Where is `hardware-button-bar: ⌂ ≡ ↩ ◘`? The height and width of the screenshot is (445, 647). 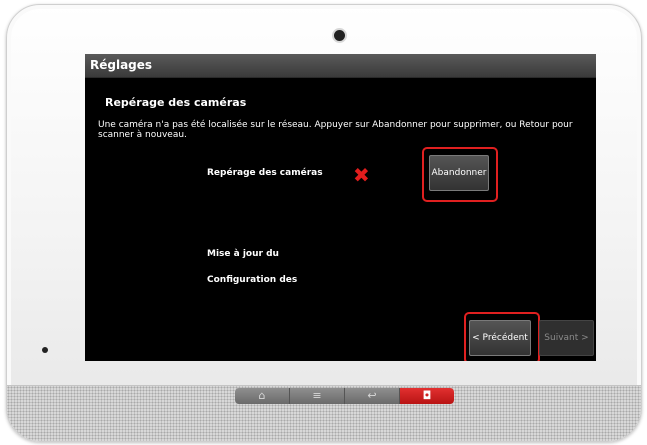 hardware-button-bar: ⌂ ≡ ↩ ◘ is located at coordinates (344, 396).